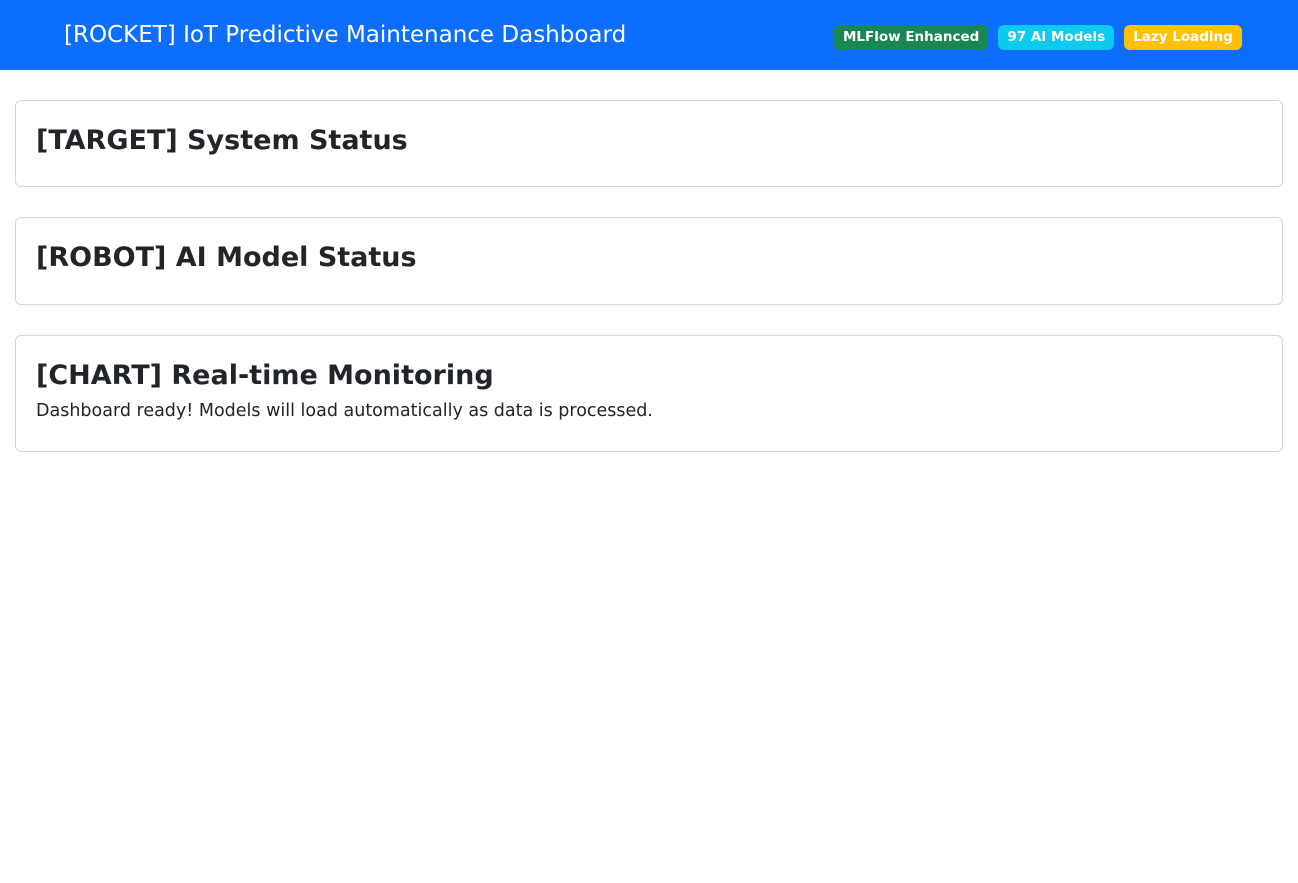 The width and height of the screenshot is (1298, 883). What do you see at coordinates (649, 261) in the screenshot?
I see `model-status-card: [ROBOT] AI Model Status` at bounding box center [649, 261].